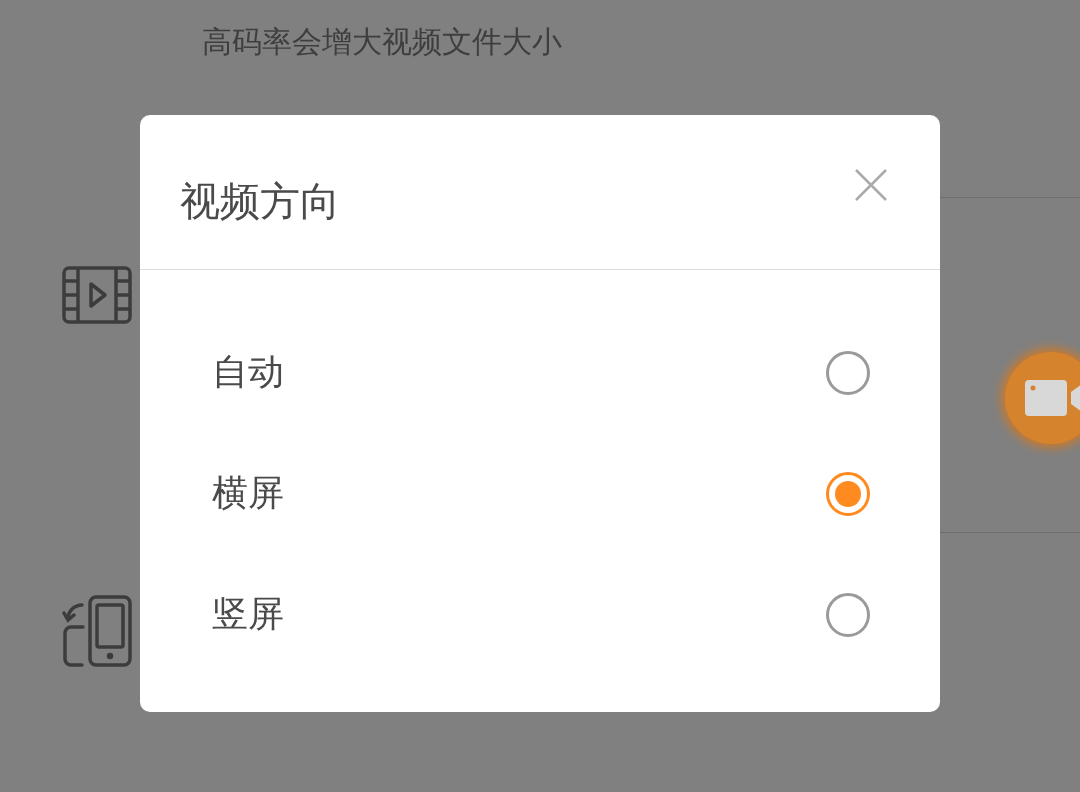 The image size is (1080, 792). Describe the element at coordinates (871, 185) in the screenshot. I see `close-icon` at that location.